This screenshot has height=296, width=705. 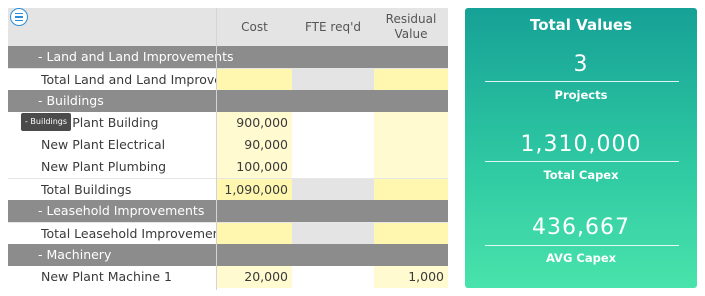 What do you see at coordinates (19, 17) in the screenshot?
I see `grid-menu-icon` at bounding box center [19, 17].